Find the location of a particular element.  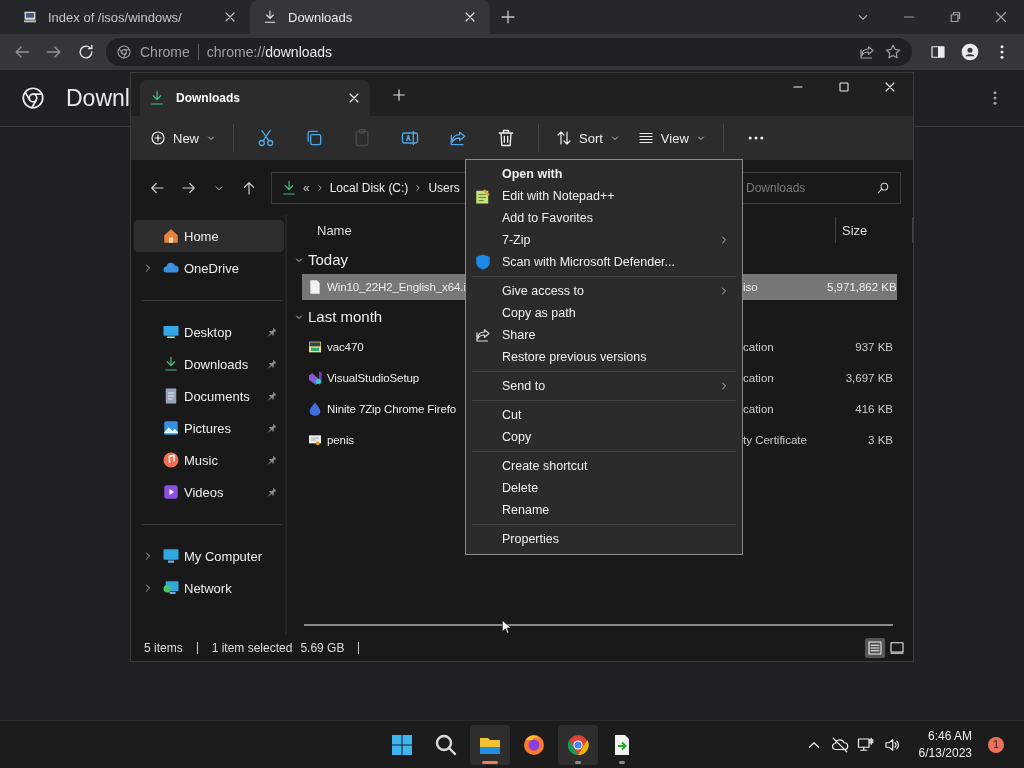

tab-title: Index of /isos/windows/ is located at coordinates (115, 17).